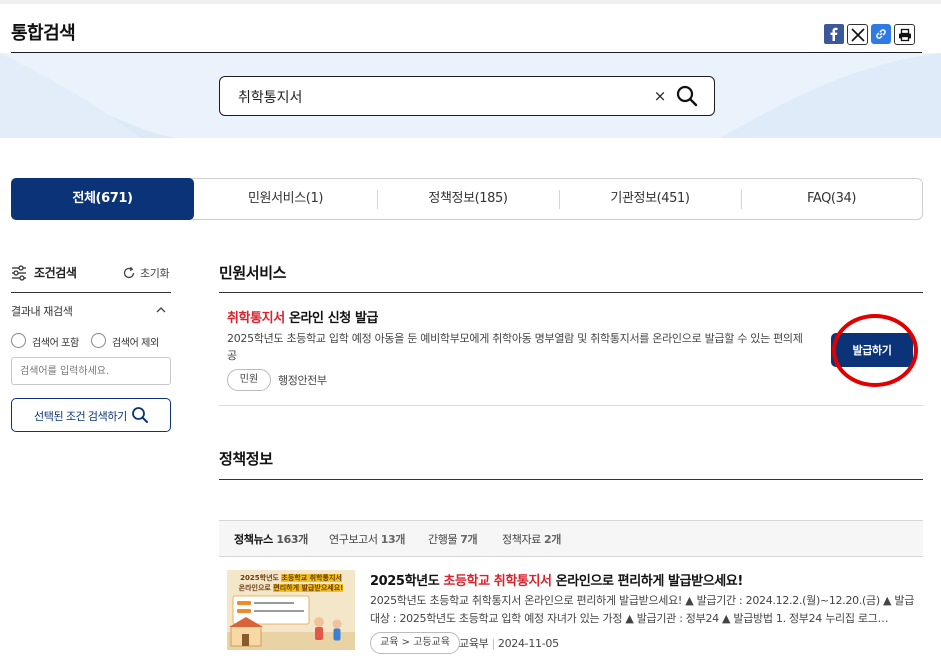 Image resolution: width=941 pixels, height=659 pixels. Describe the element at coordinates (129, 273) in the screenshot. I see `refresh-icon` at that location.